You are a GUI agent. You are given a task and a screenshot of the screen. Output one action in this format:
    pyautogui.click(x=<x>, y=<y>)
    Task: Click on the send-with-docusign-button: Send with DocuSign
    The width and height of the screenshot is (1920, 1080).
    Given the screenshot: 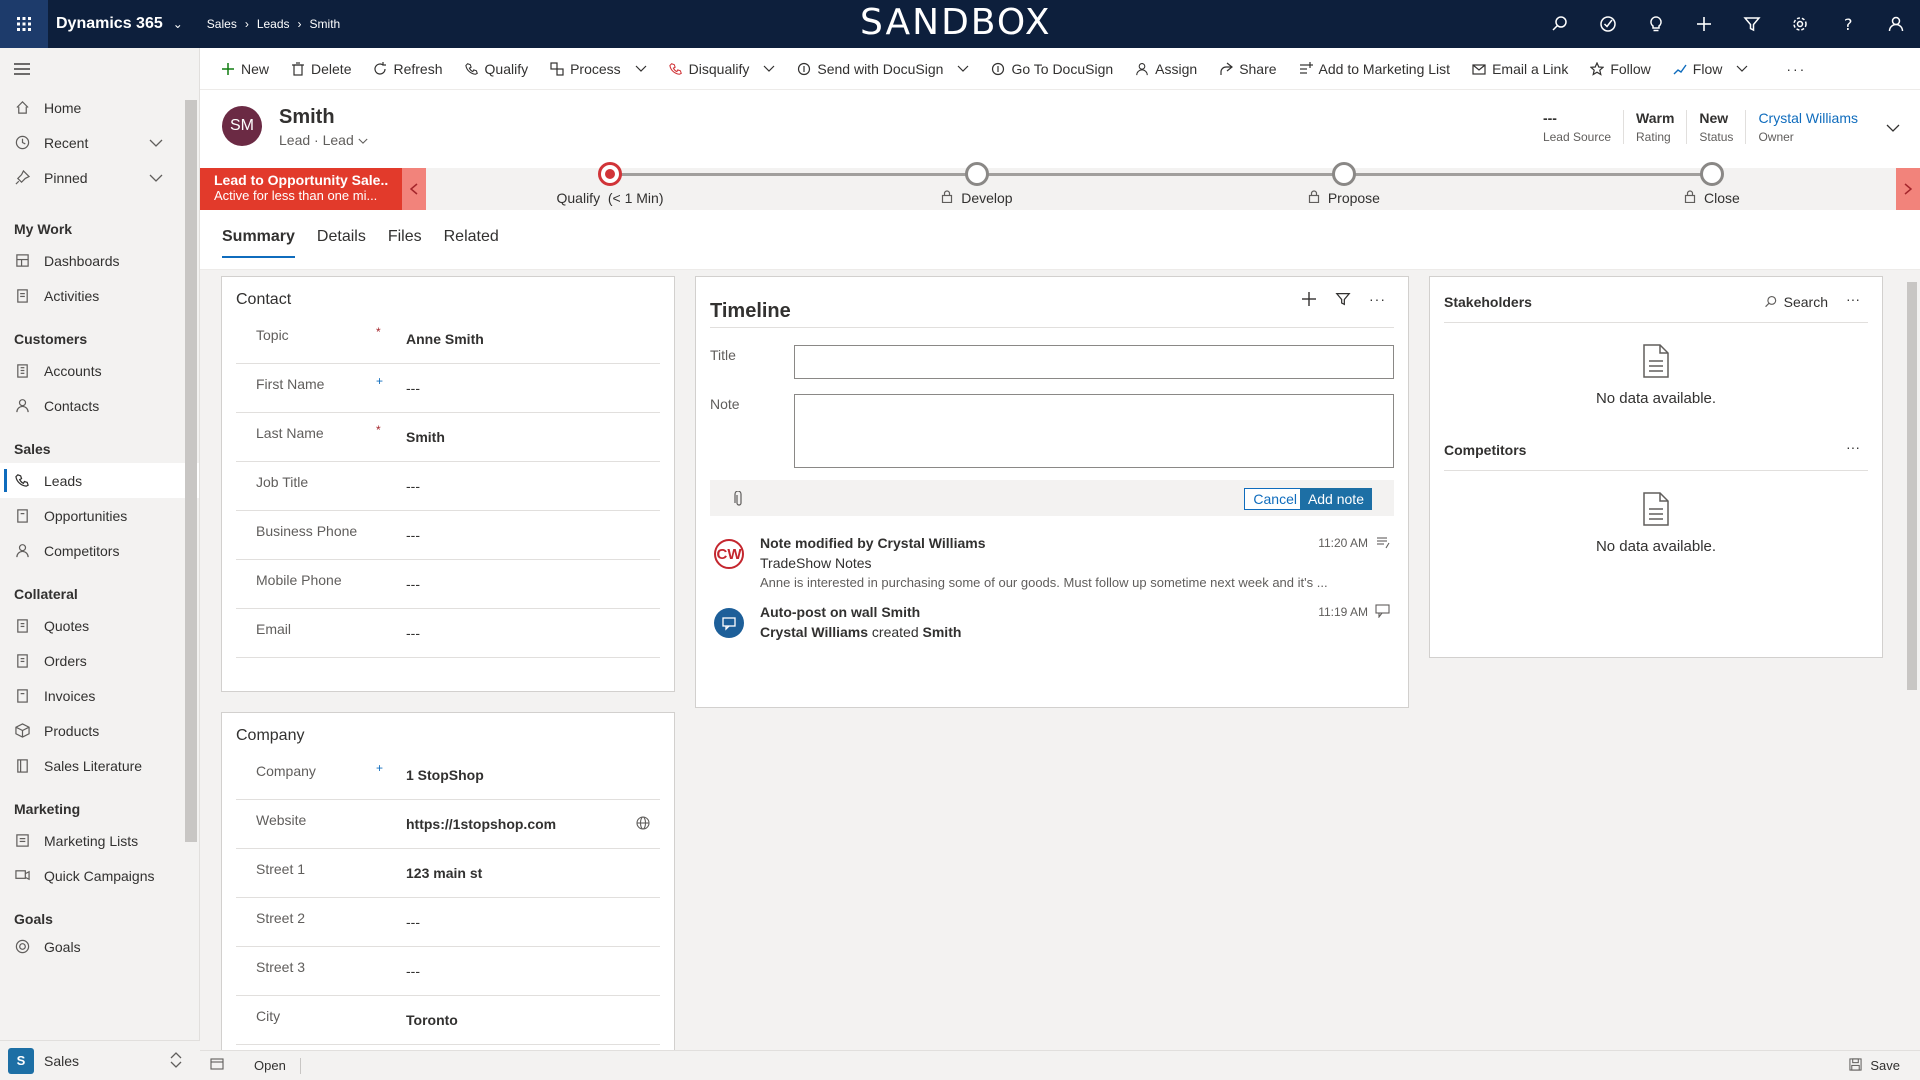 What is the action you would take?
    pyautogui.click(x=883, y=69)
    